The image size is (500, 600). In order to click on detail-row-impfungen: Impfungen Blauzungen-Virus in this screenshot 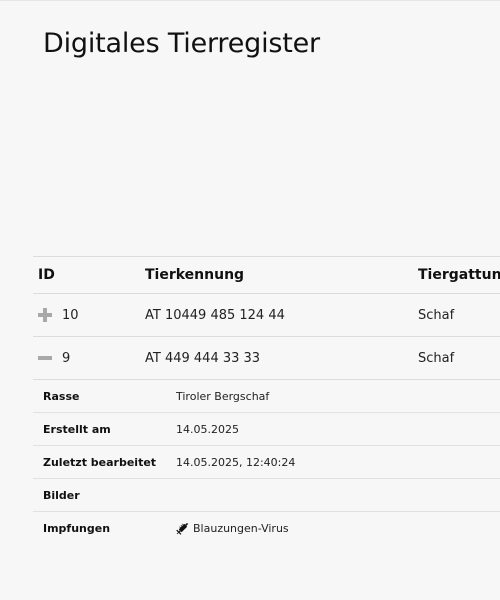, I will do `click(266, 528)`.